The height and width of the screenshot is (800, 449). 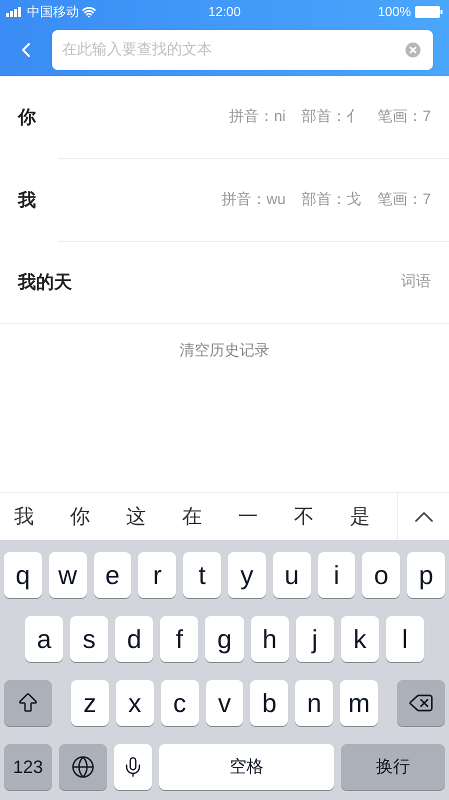 I want to click on microphone-key, so click(x=133, y=767).